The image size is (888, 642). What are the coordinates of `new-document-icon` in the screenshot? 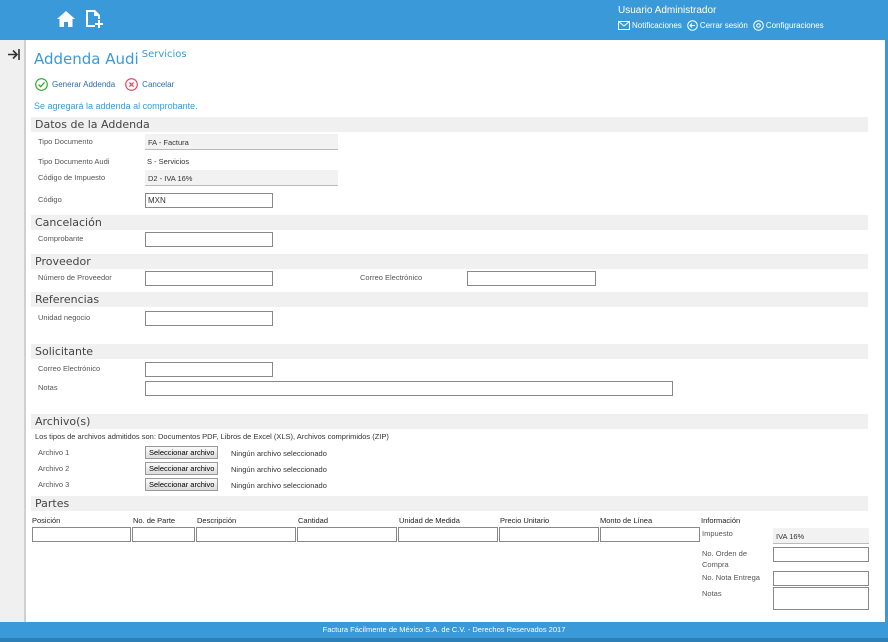 It's located at (94, 18).